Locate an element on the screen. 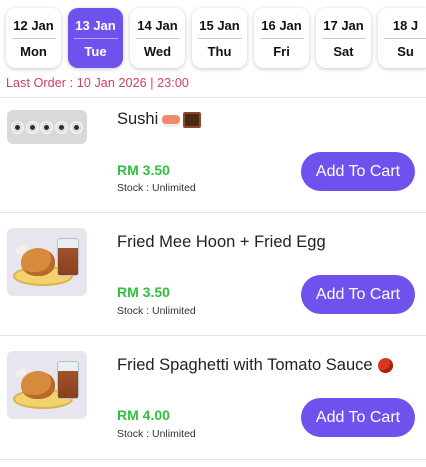 The height and width of the screenshot is (467, 426). date-chip-12-jan: 12 Jan Mon is located at coordinates (33, 38).